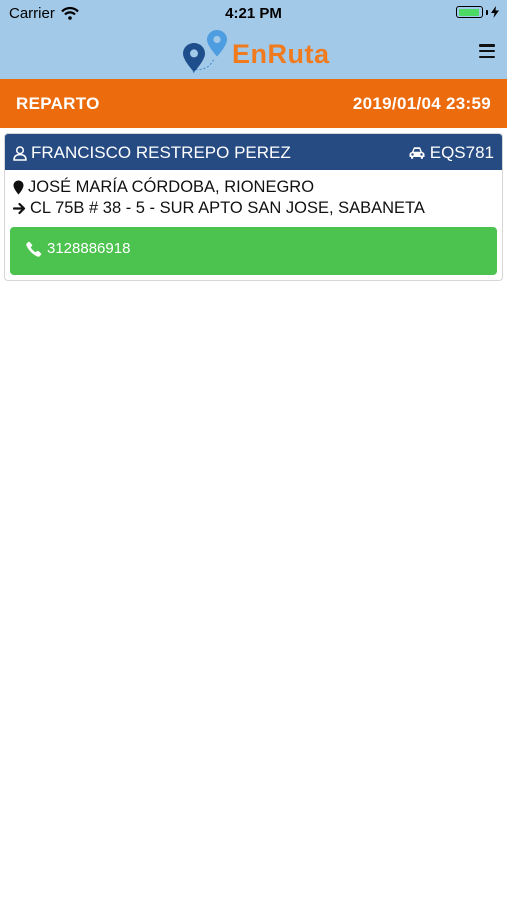 Image resolution: width=507 pixels, height=900 pixels. What do you see at coordinates (20, 153) in the screenshot?
I see `user-icon` at bounding box center [20, 153].